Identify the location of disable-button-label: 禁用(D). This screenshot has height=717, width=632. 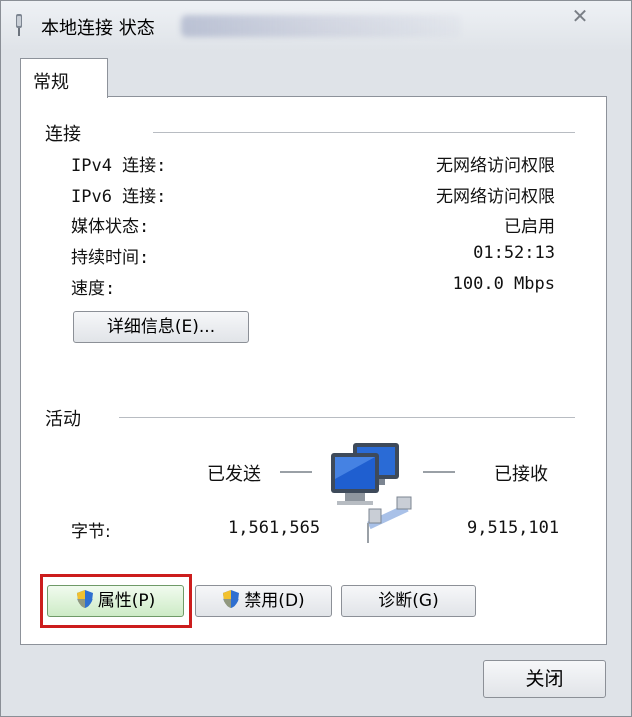
(274, 601).